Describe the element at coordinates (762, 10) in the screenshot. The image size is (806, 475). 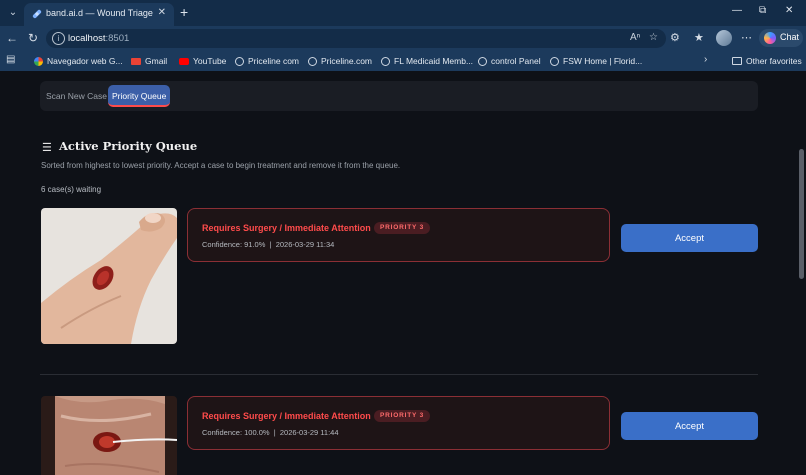
I see `restore-icon: ⧉` at that location.